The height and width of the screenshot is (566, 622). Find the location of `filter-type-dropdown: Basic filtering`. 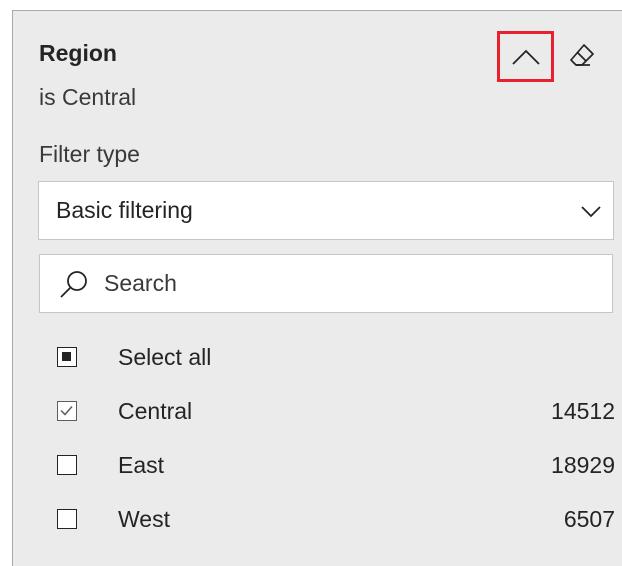

filter-type-dropdown: Basic filtering is located at coordinates (326, 210).